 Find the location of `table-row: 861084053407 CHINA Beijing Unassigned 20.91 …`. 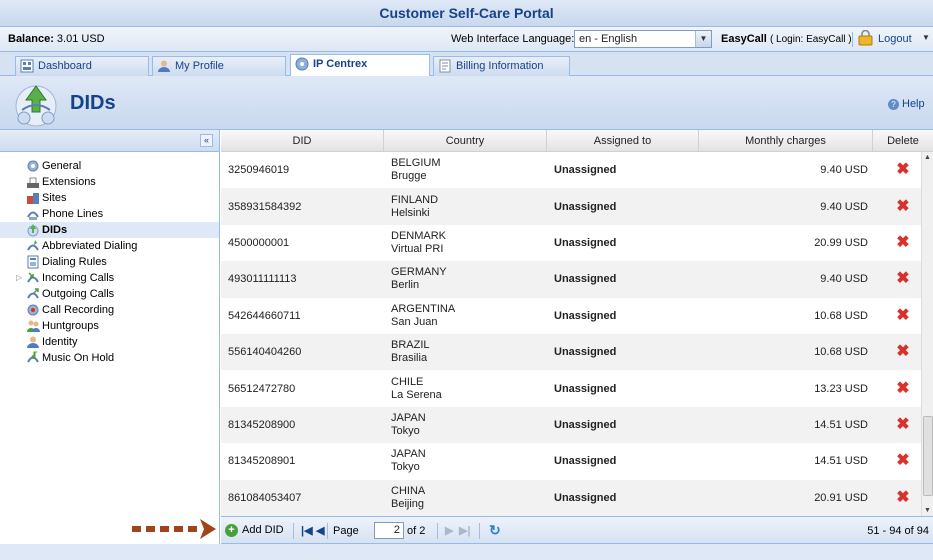

table-row: 861084053407 CHINA Beijing Unassigned 20.91 … is located at coordinates (571, 497).